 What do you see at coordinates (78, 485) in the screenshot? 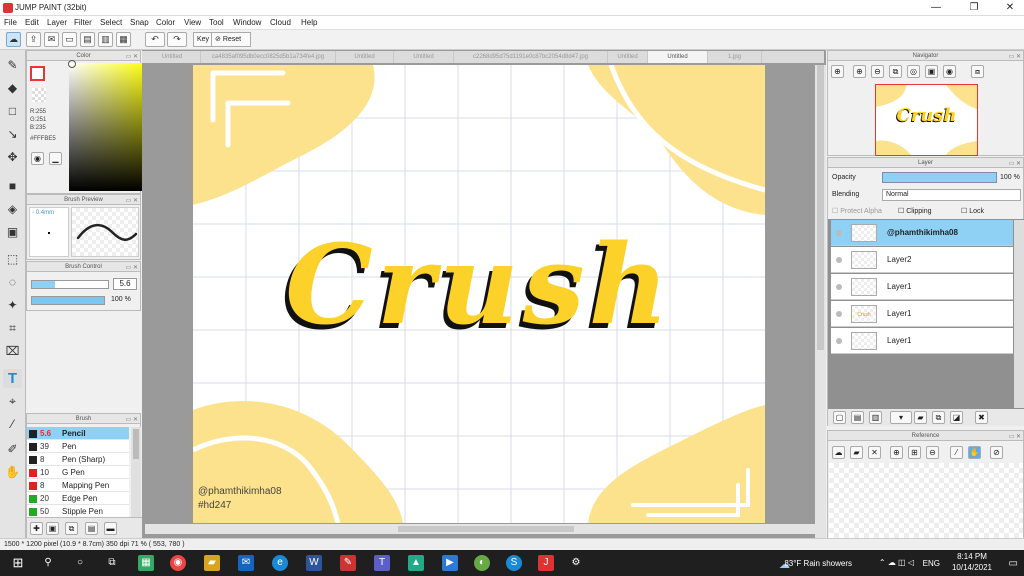
I see `brush-item: 8 Mapping Pen` at bounding box center [78, 485].